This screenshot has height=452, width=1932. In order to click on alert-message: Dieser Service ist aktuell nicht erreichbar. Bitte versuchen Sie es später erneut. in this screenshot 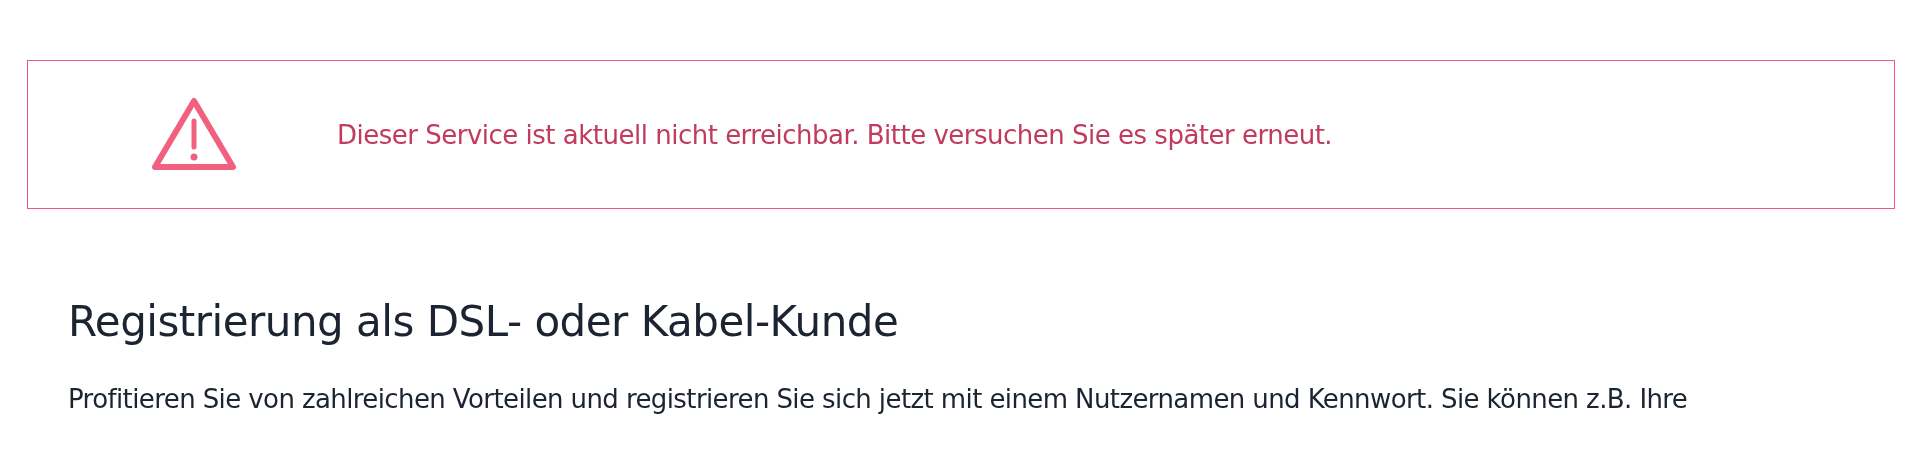, I will do `click(835, 134)`.